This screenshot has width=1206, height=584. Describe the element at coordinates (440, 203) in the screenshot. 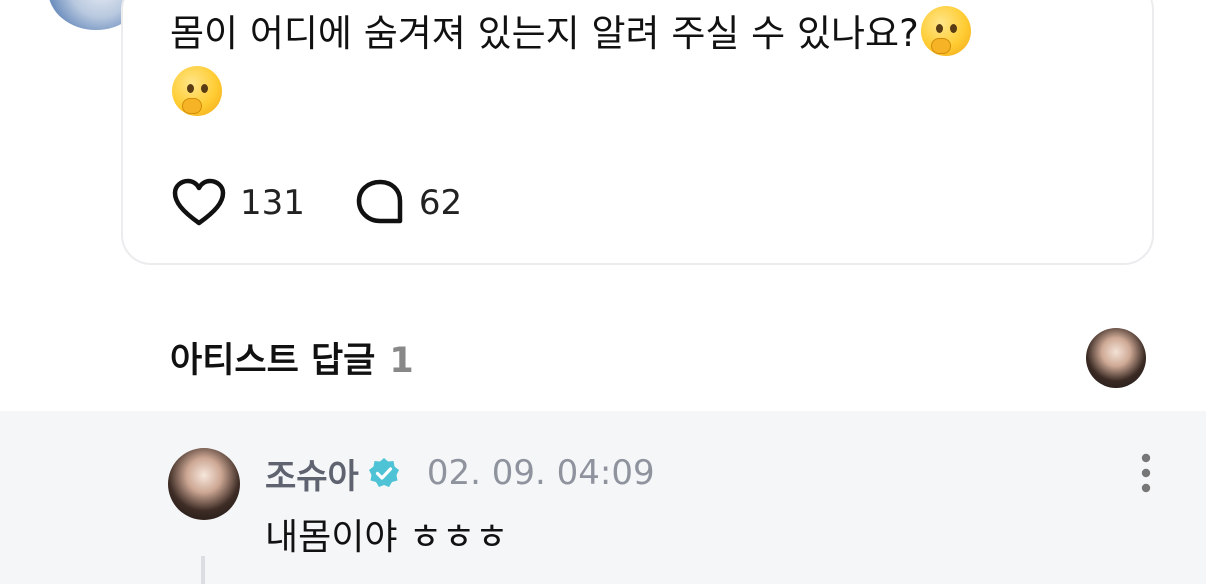

I see `comment-count: 62` at that location.